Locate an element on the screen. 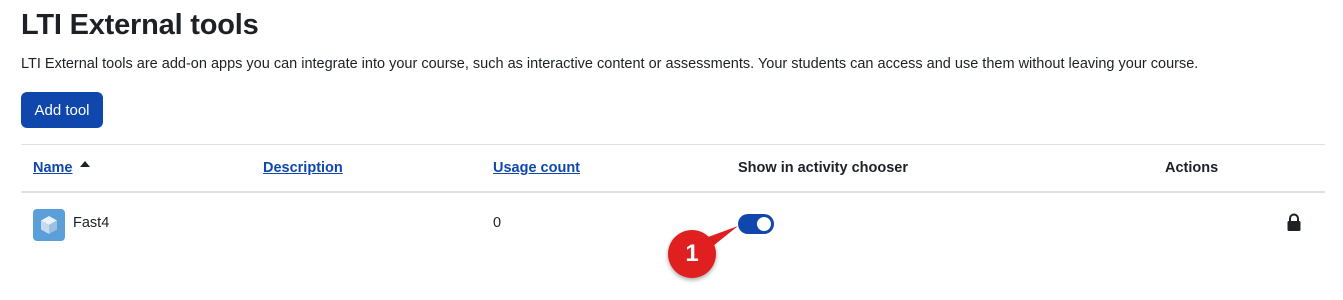 The height and width of the screenshot is (300, 1343). header-description: Description is located at coordinates (303, 168).